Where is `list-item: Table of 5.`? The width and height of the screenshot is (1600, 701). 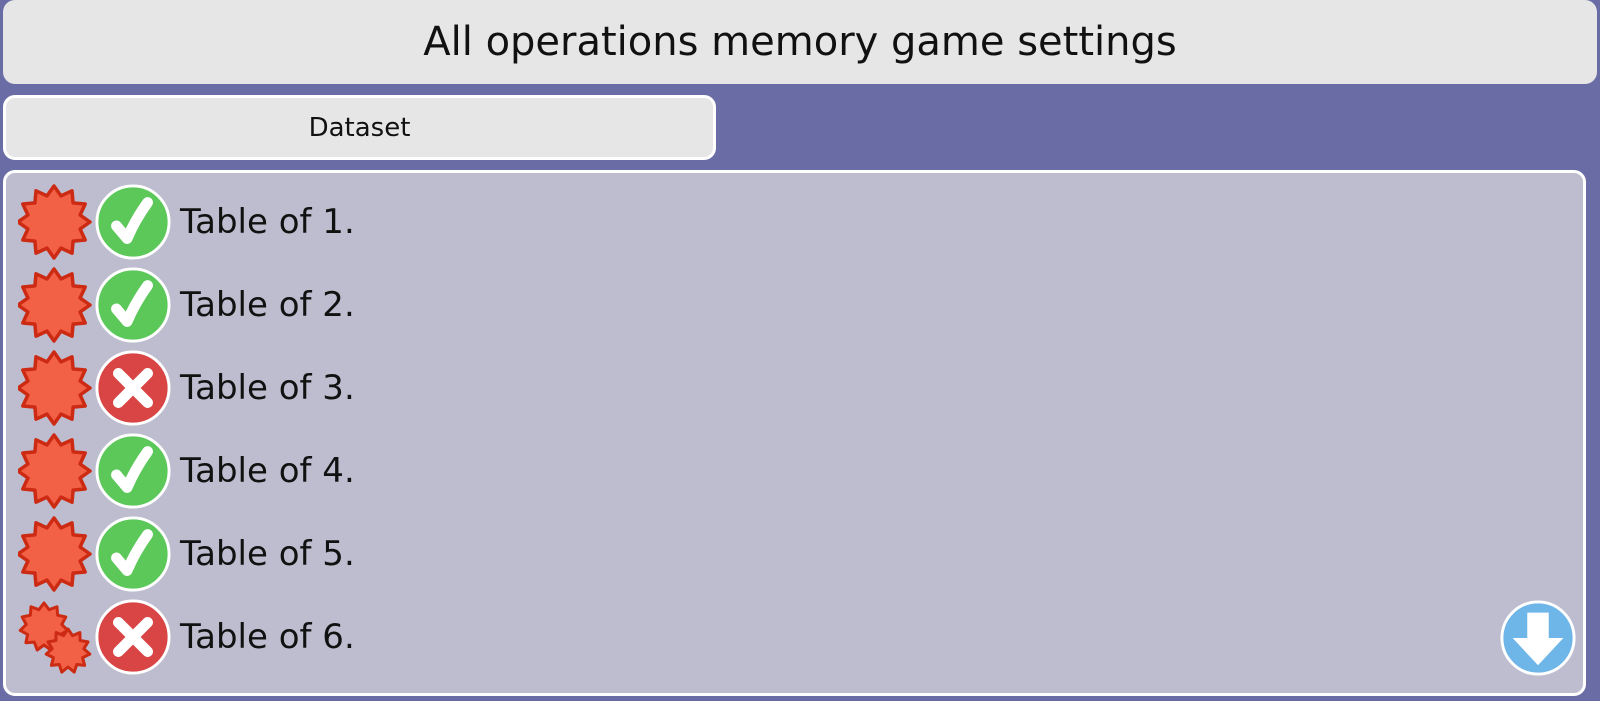
list-item: Table of 5. is located at coordinates (186, 554).